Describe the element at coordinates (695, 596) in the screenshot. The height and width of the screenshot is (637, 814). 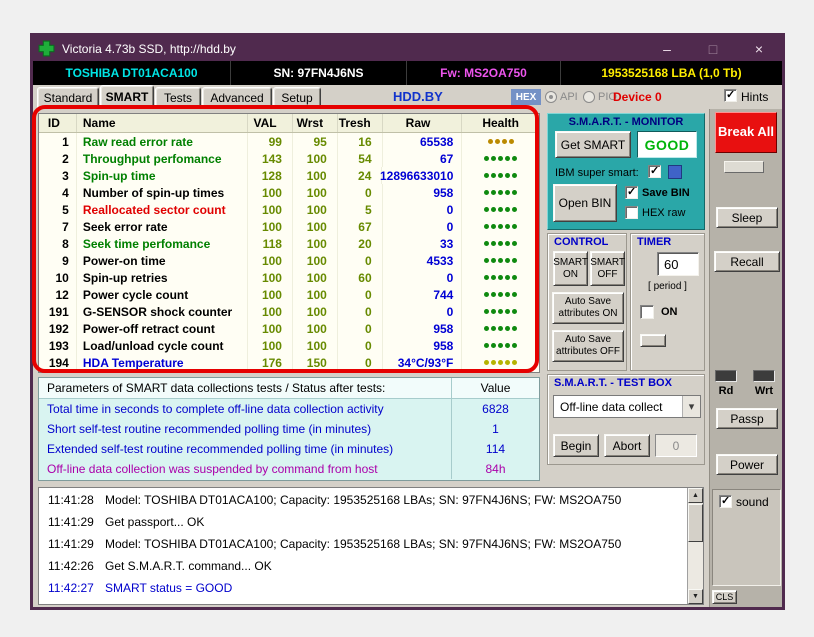
I see `scroll-down-icon` at that location.